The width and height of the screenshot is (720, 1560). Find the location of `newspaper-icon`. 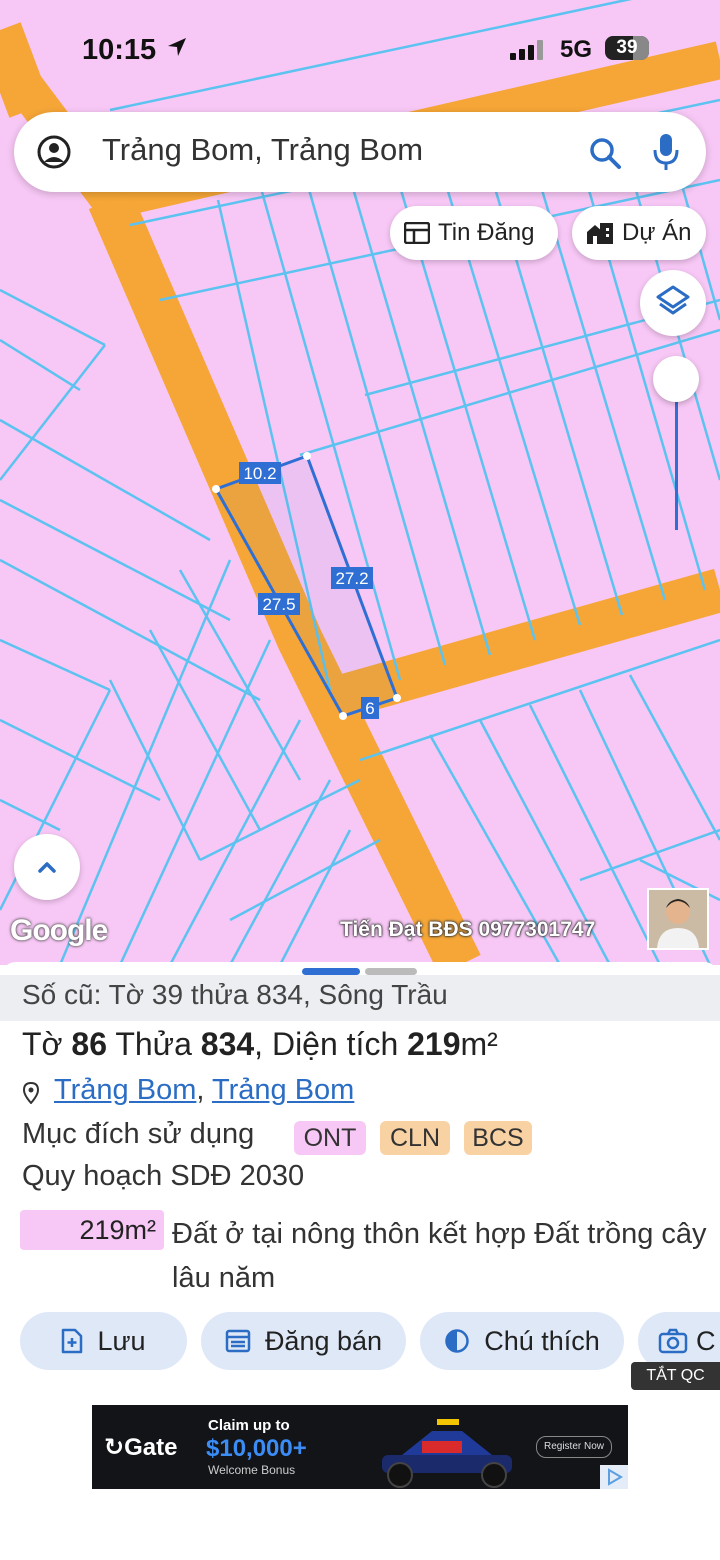

newspaper-icon is located at coordinates (417, 233).